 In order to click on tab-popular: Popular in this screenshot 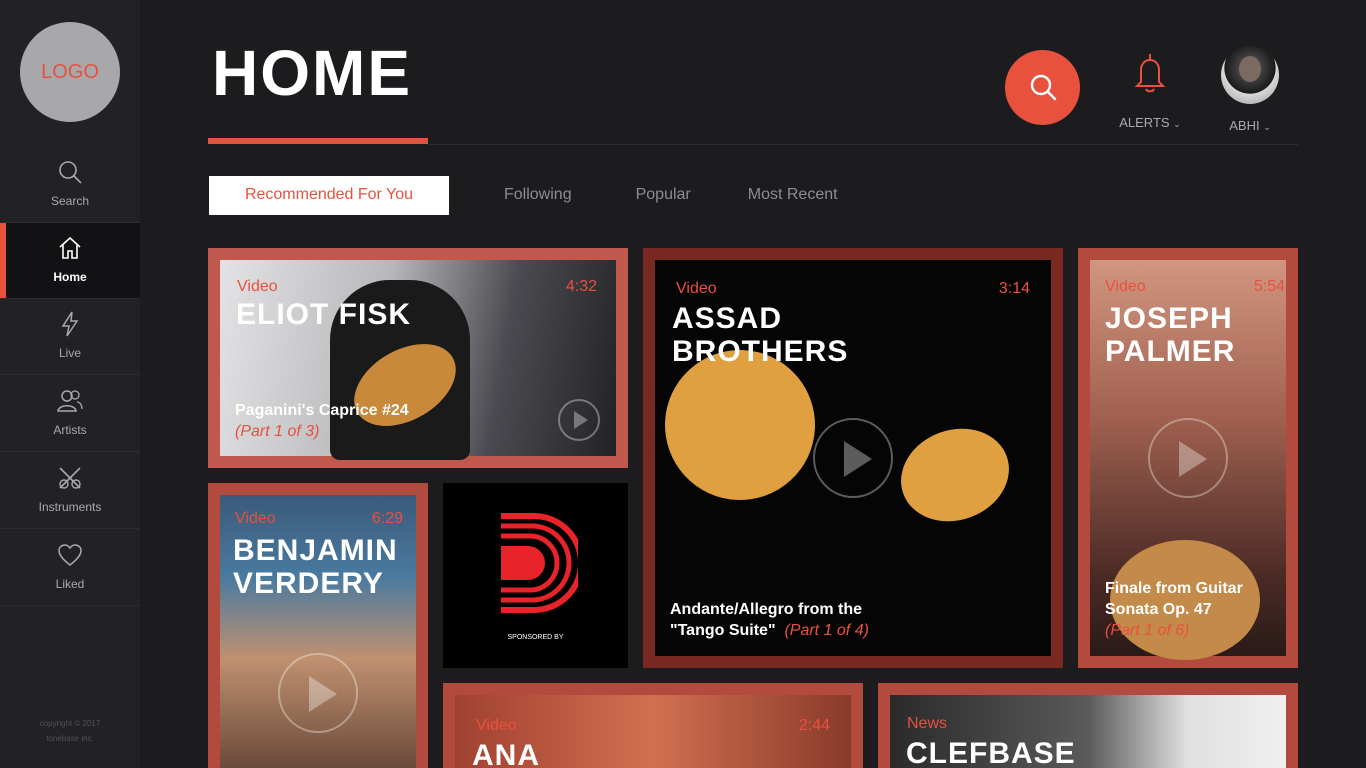, I will do `click(663, 195)`.